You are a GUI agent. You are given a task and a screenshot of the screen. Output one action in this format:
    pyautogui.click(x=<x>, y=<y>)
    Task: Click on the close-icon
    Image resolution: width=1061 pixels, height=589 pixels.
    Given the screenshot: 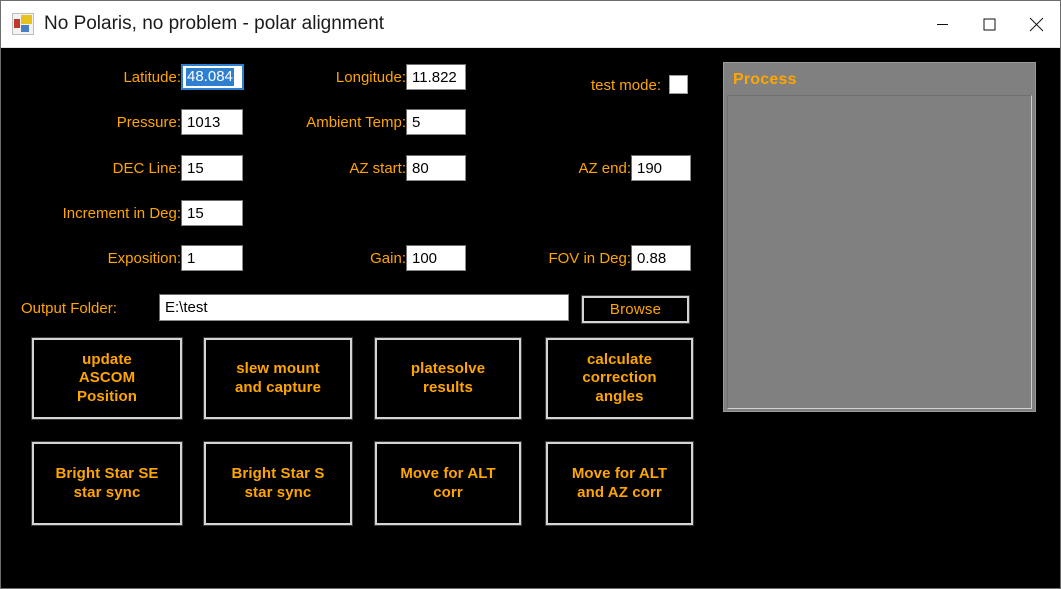 What is the action you would take?
    pyautogui.click(x=1036, y=24)
    